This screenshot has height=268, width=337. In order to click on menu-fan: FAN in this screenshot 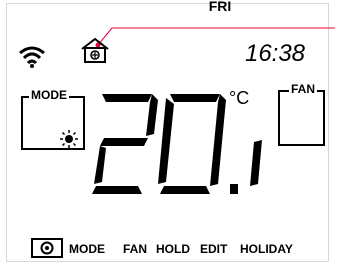, I will do `click(135, 249)`.